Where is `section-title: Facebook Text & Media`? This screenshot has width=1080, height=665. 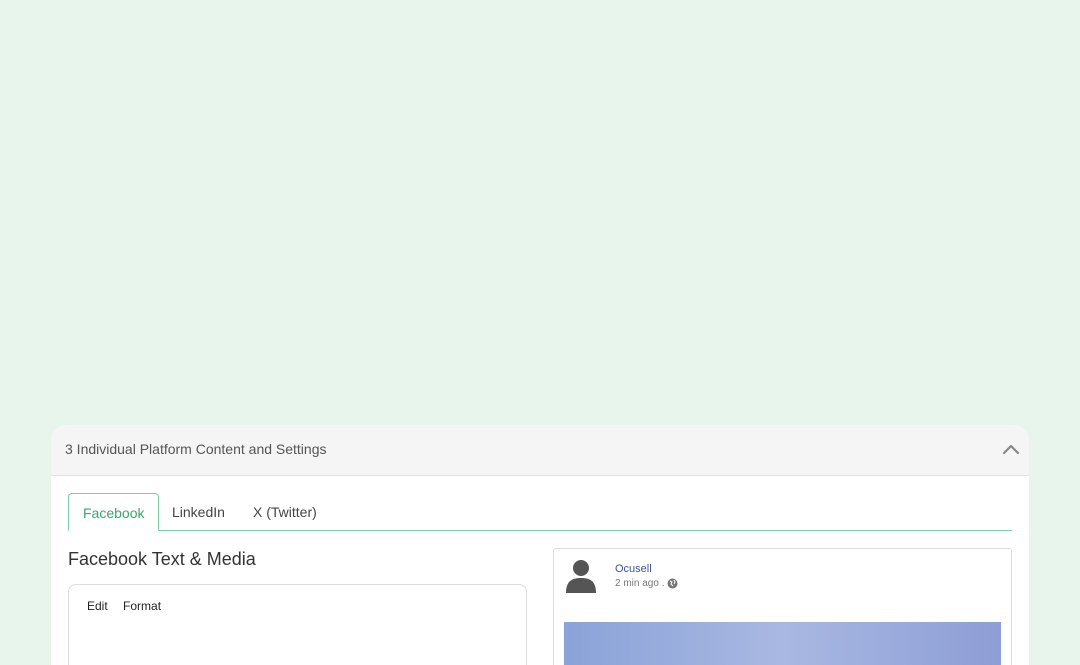 section-title: Facebook Text & Media is located at coordinates (162, 559).